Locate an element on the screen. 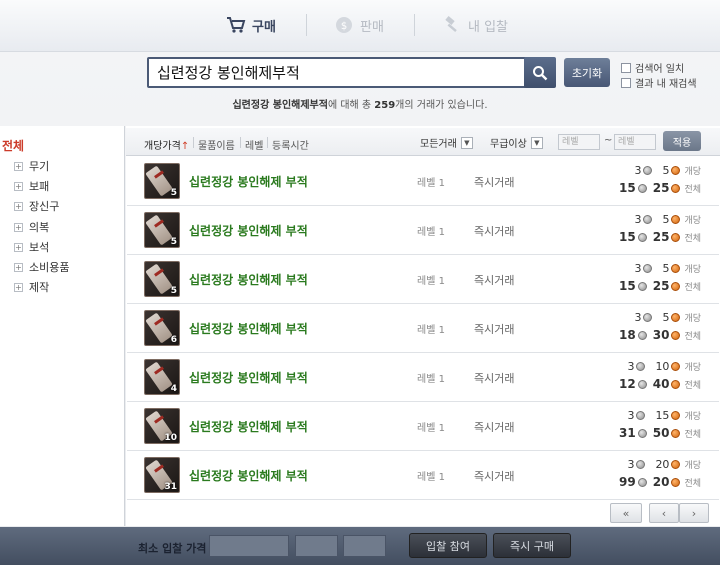  option-exact-match: 검색어 일치 is located at coordinates (652, 67).